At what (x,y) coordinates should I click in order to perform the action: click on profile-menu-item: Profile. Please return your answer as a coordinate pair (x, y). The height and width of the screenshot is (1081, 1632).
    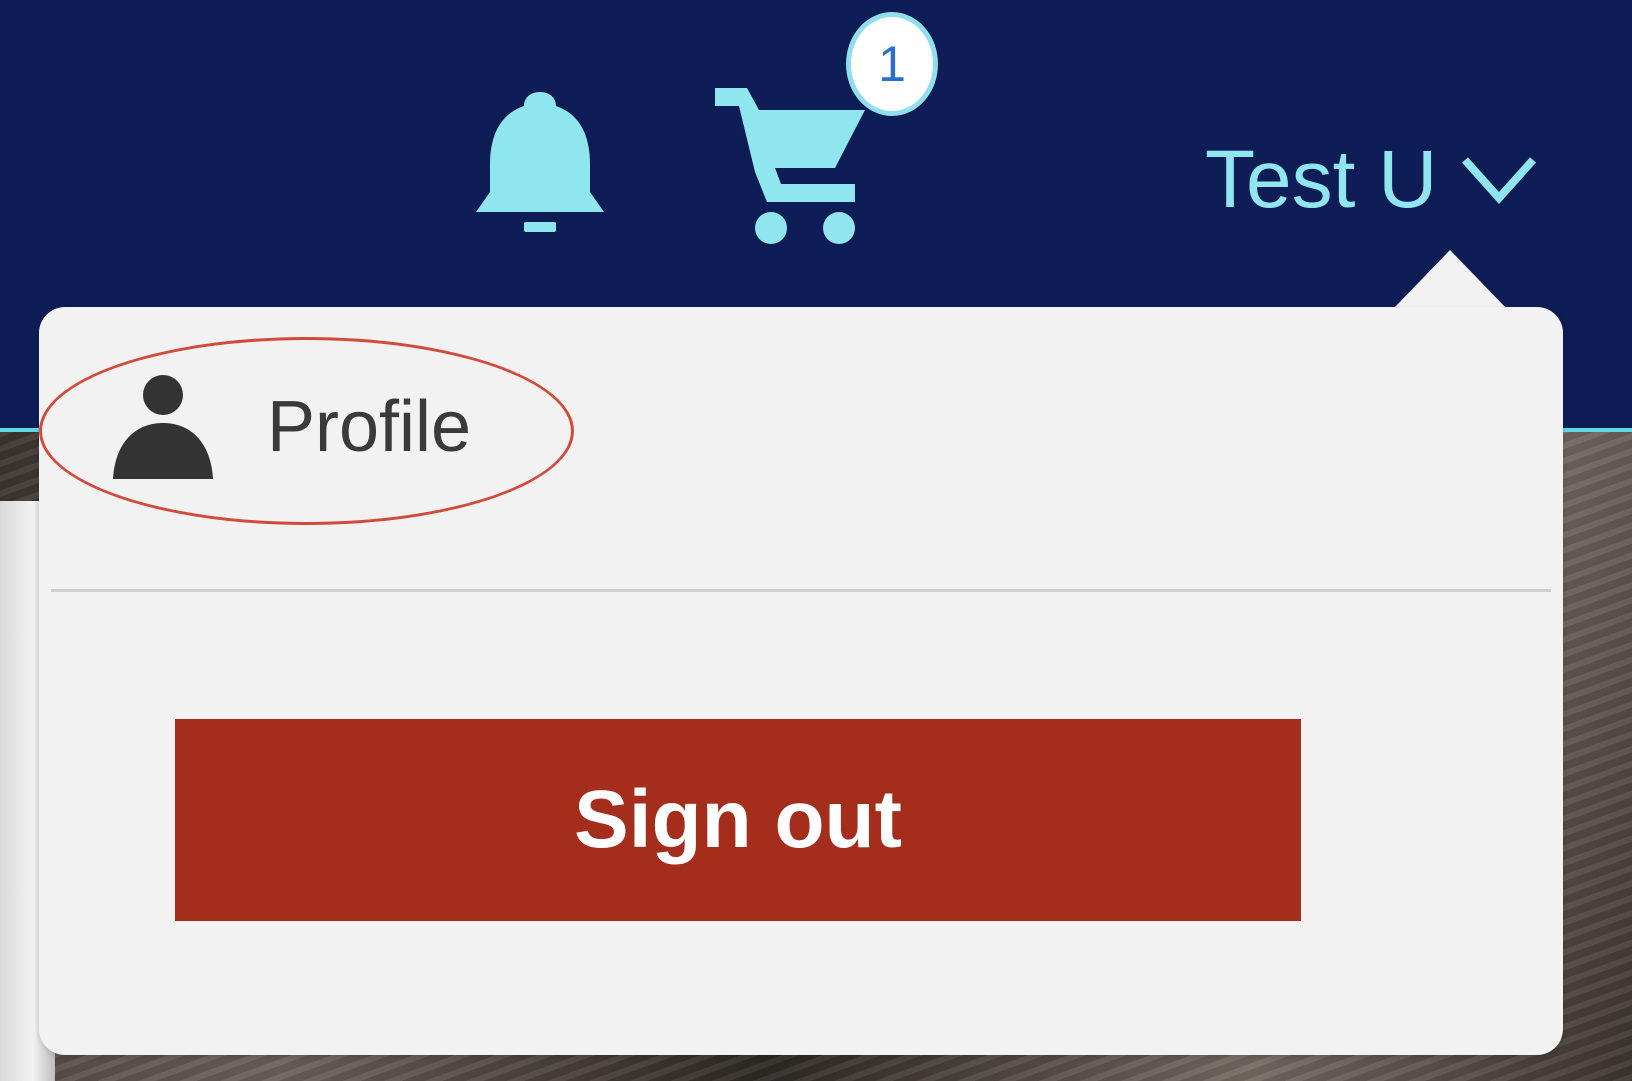
    Looking at the image, I should click on (319, 427).